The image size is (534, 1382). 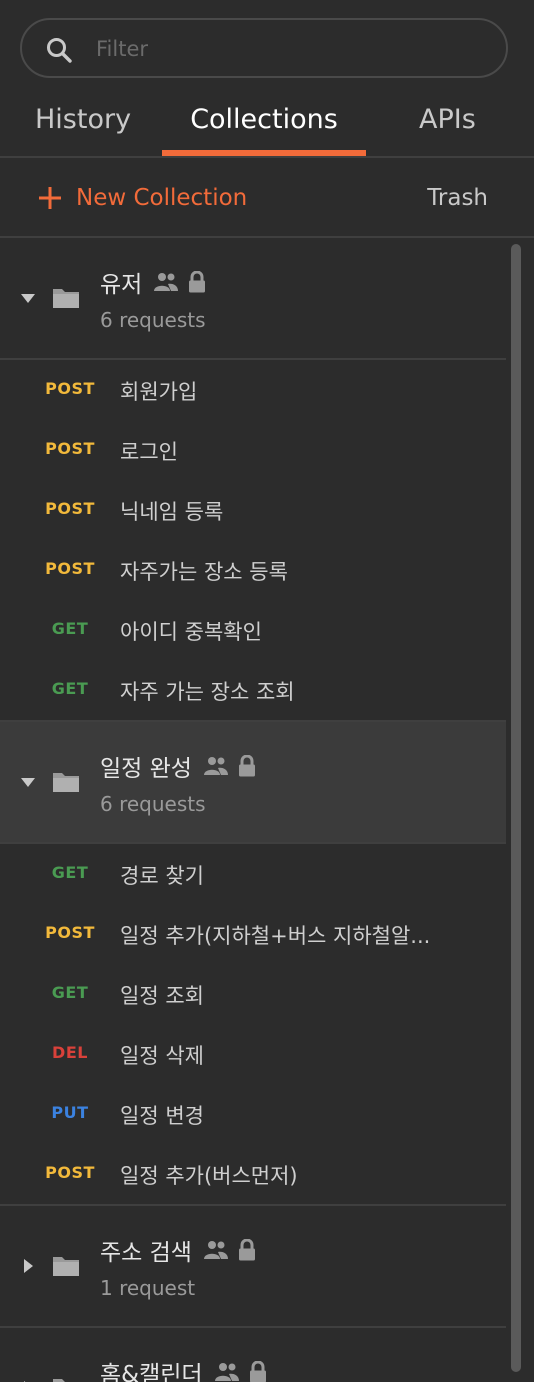 What do you see at coordinates (253, 1054) in the screenshot?
I see `request-item: DEL 일정 삭제` at bounding box center [253, 1054].